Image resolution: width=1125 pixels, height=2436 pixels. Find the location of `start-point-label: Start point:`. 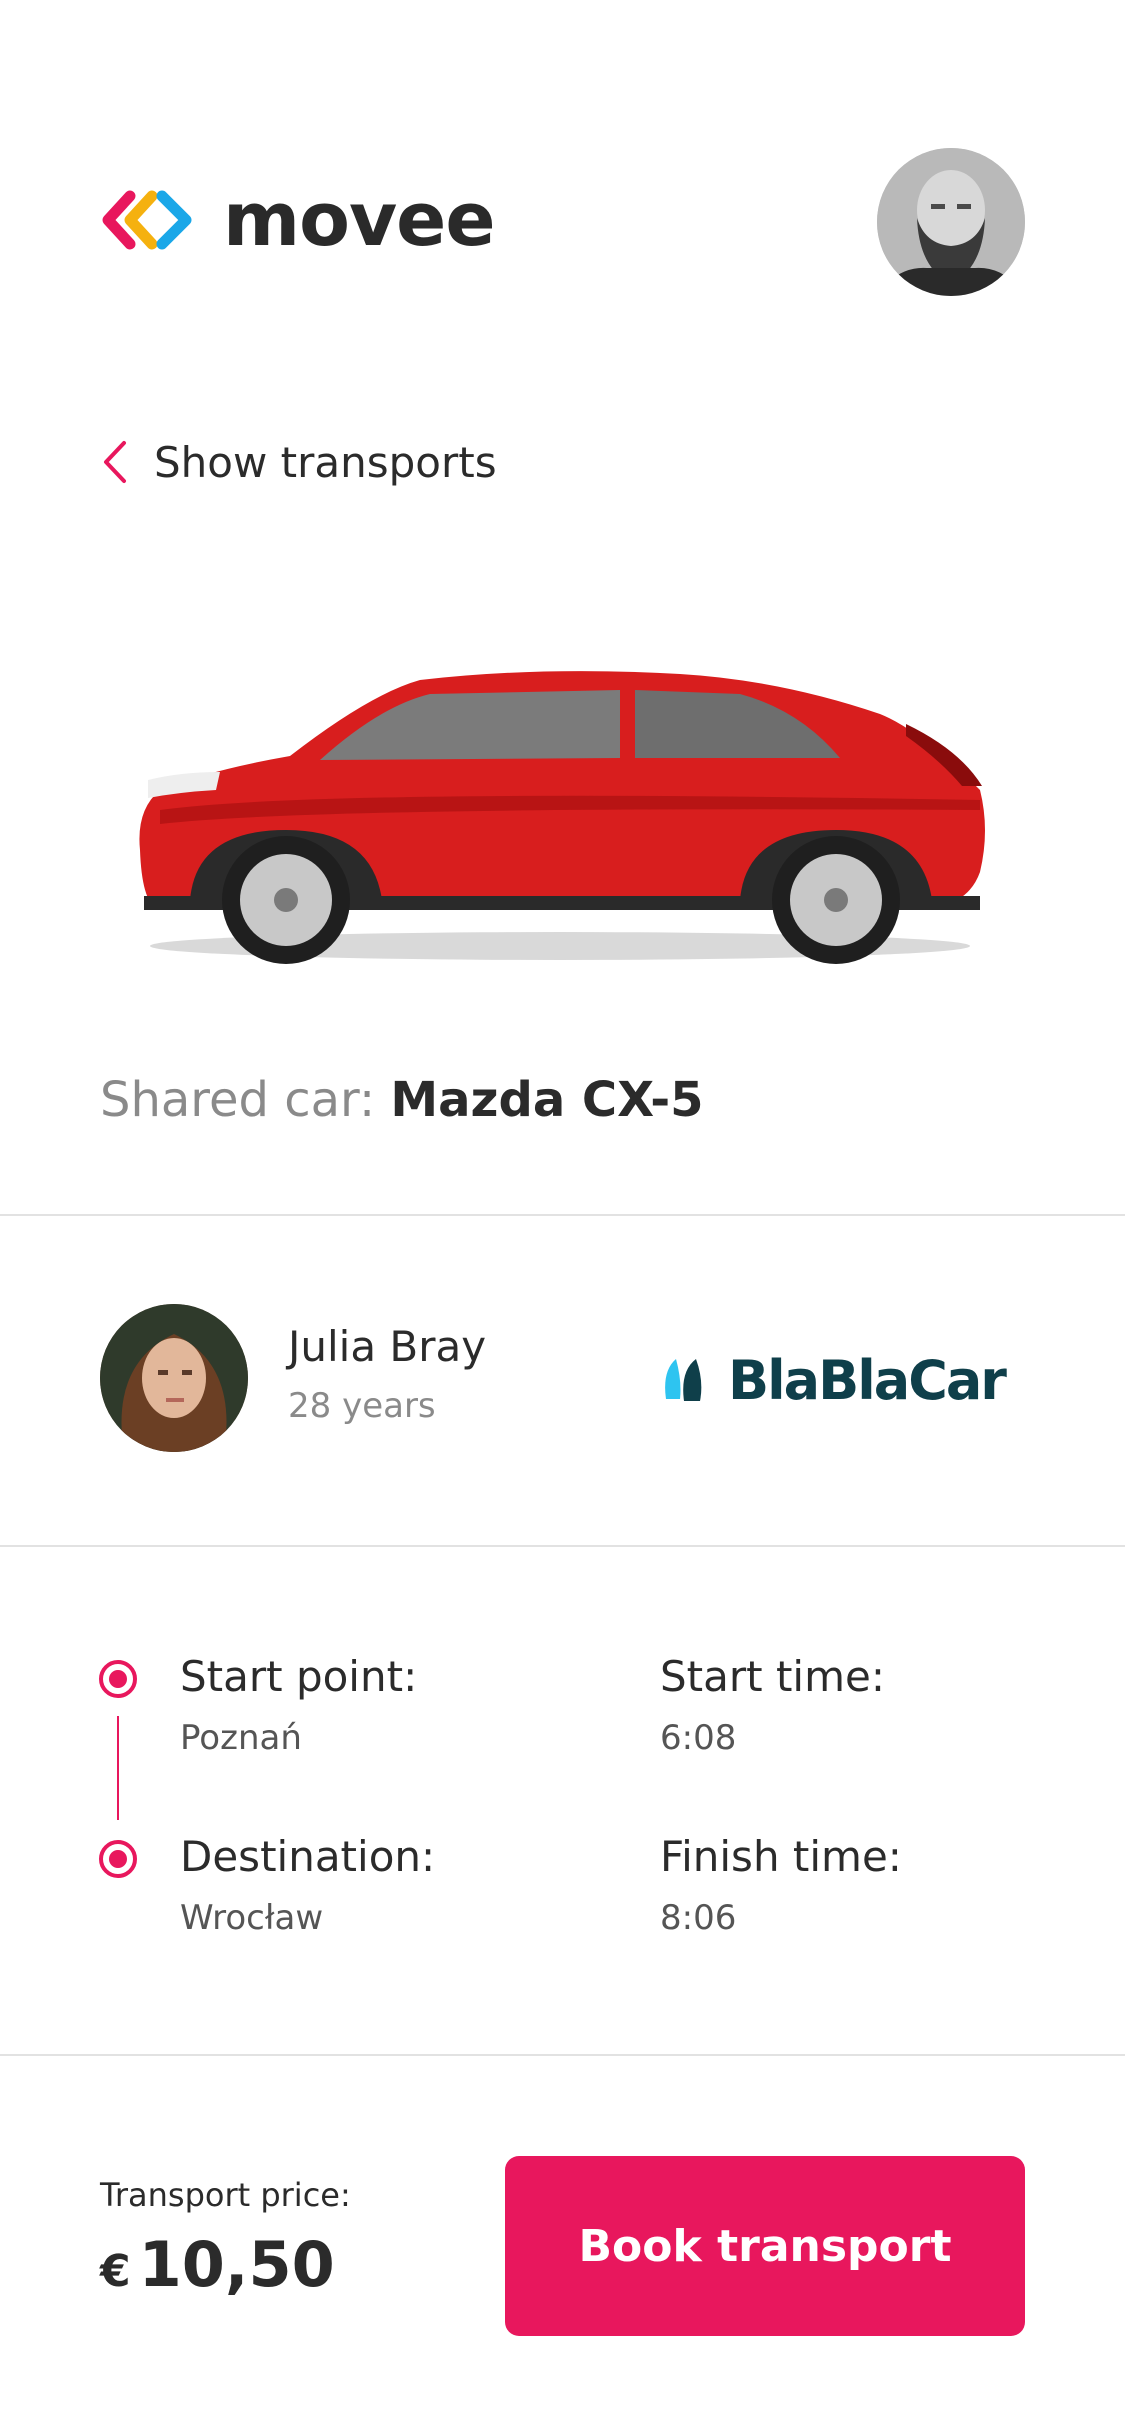

start-point-label: Start point: is located at coordinates (299, 1676).